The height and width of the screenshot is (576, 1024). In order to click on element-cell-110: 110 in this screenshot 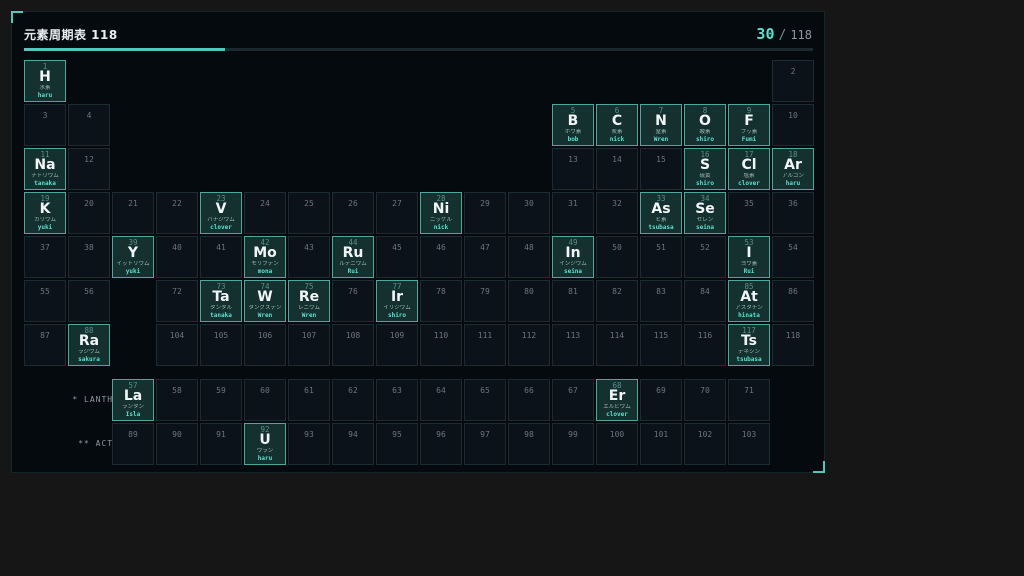, I will do `click(441, 345)`.